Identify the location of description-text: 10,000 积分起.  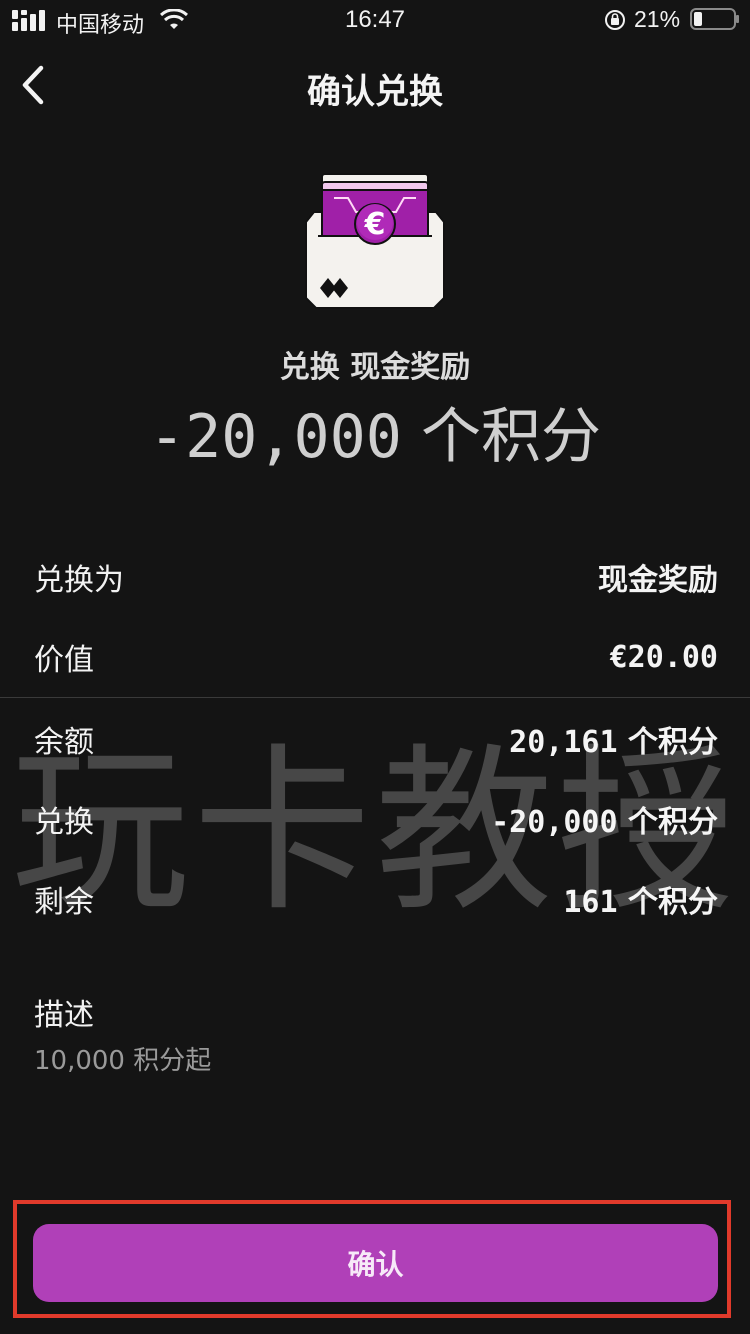
(123, 1061).